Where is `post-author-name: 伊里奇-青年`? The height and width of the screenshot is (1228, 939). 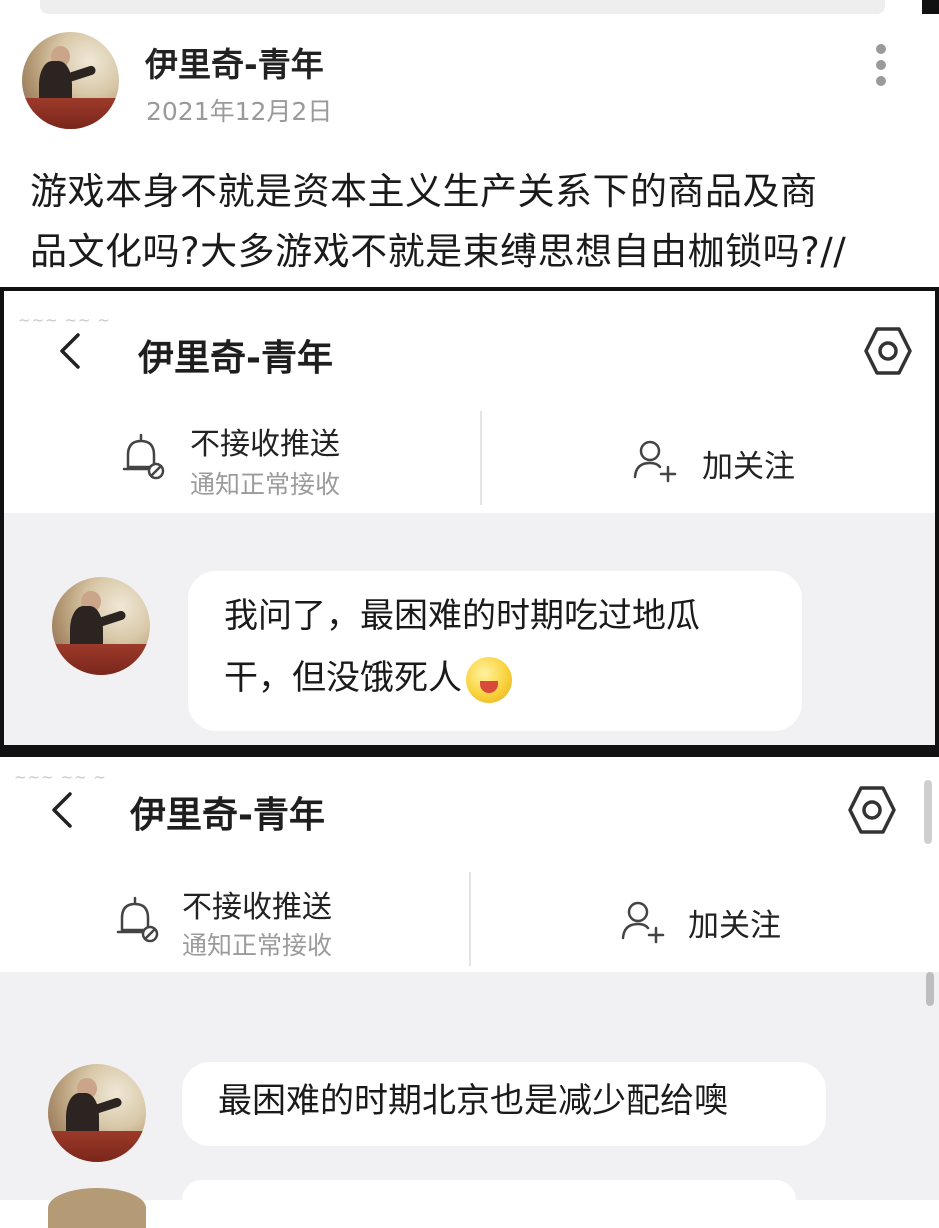
post-author-name: 伊里奇-青年 is located at coordinates (234, 62).